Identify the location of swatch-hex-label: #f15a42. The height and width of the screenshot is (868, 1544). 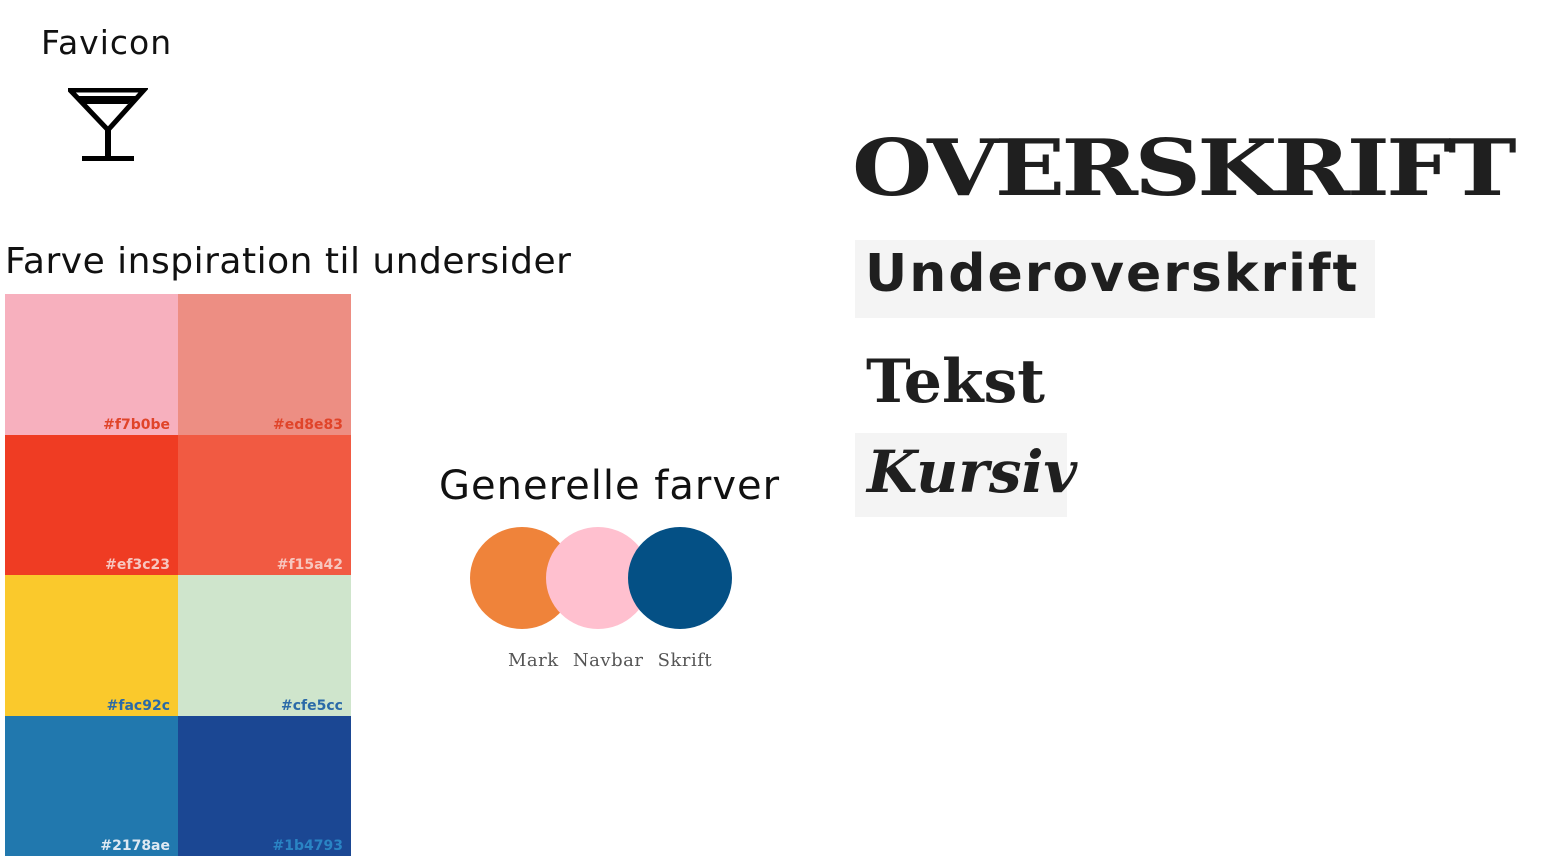
(309, 565).